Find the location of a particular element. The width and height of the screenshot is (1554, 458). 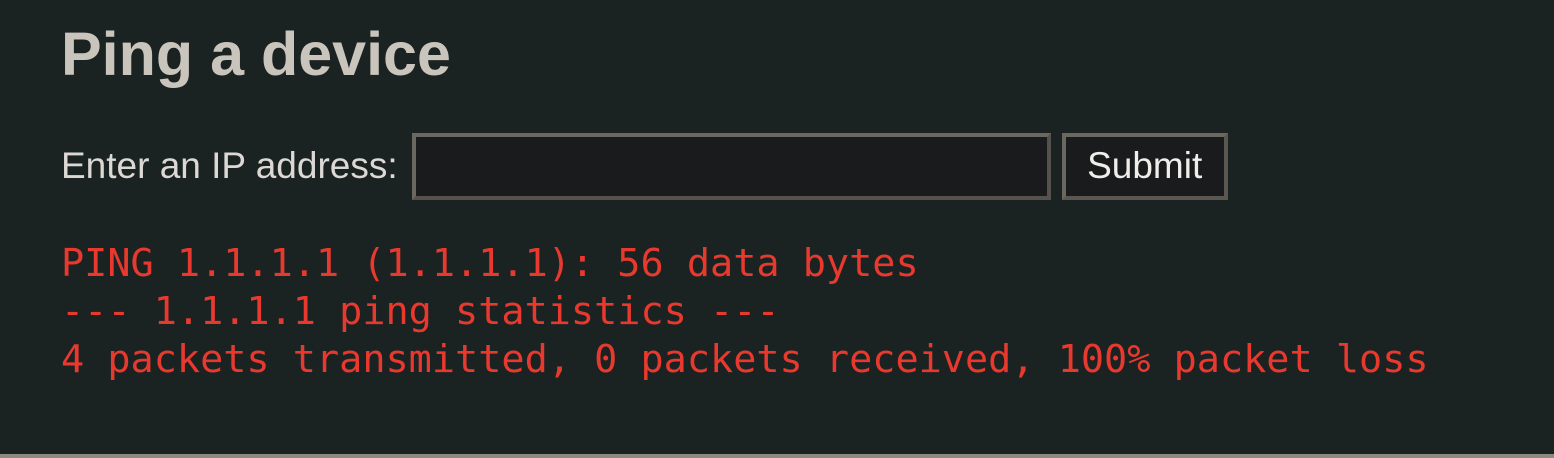

ping-output-line: --- 1.1.1.1 ping statistics --- is located at coordinates (420, 311).